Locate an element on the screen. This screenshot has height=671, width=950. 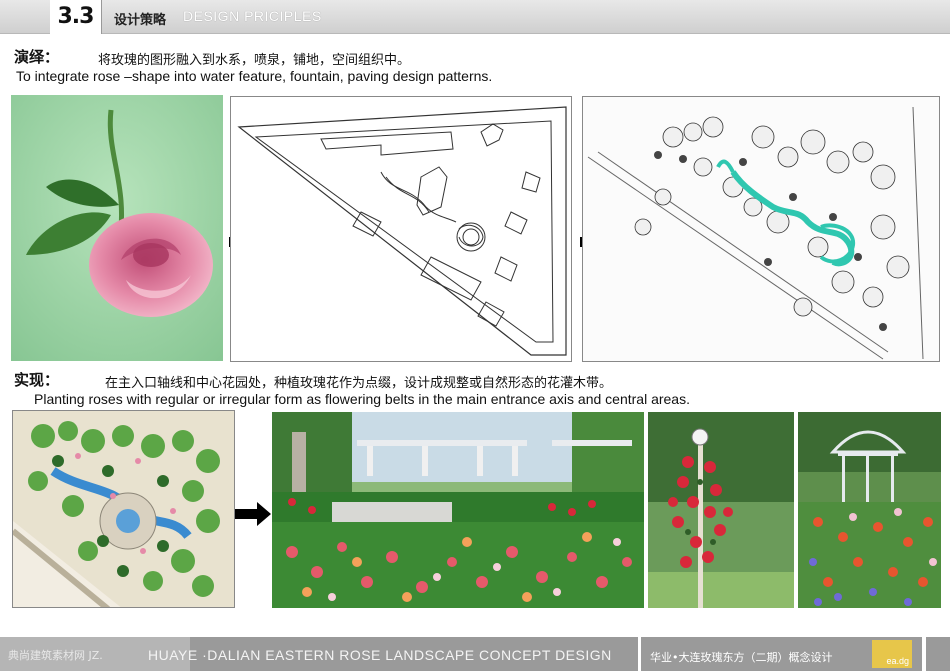
right-arrow-icon is located at coordinates (253, 514).